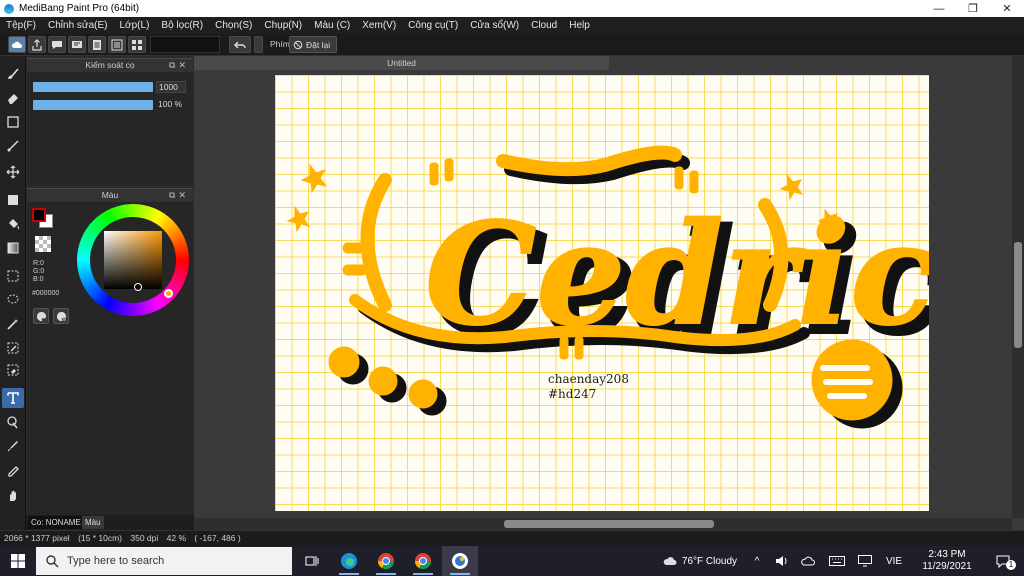  What do you see at coordinates (171, 105) in the screenshot?
I see `brush-opacity-value: 100 %` at bounding box center [171, 105].